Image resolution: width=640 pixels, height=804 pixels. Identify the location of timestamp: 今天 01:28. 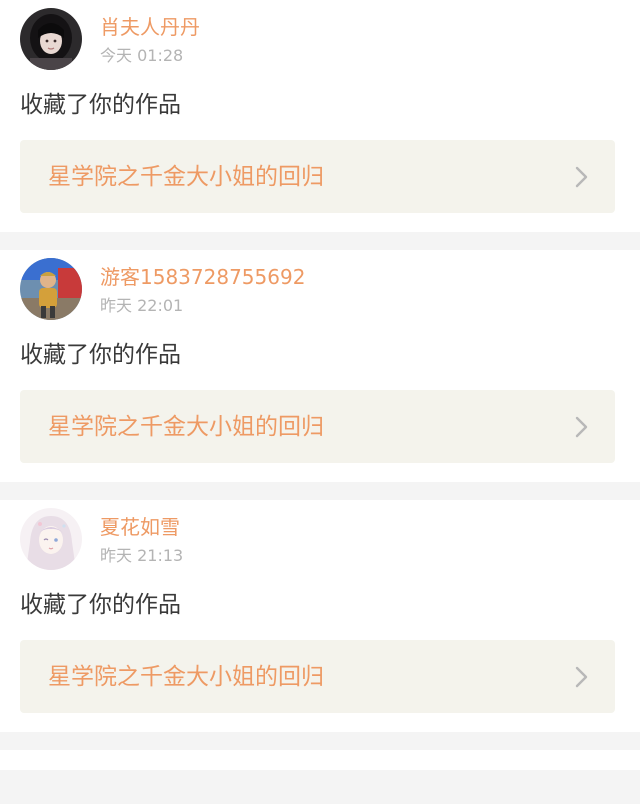
(142, 55).